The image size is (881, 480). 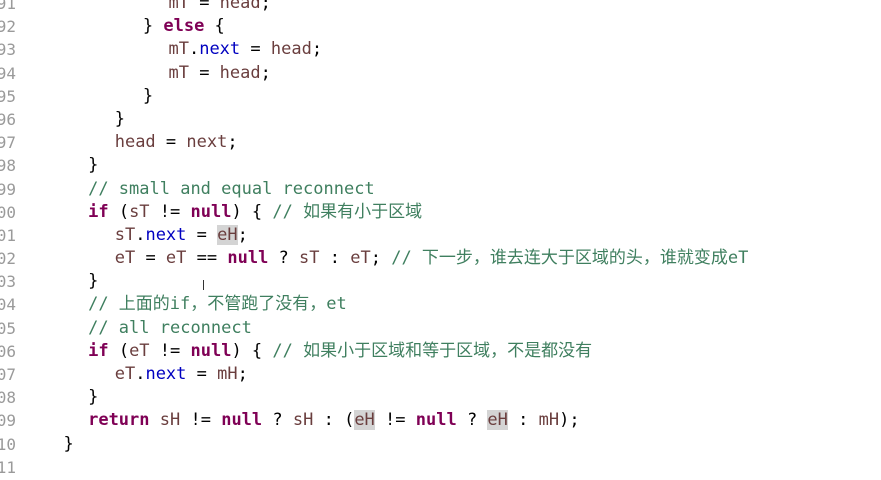 I want to click on line-number: 93, so click(x=8, y=50).